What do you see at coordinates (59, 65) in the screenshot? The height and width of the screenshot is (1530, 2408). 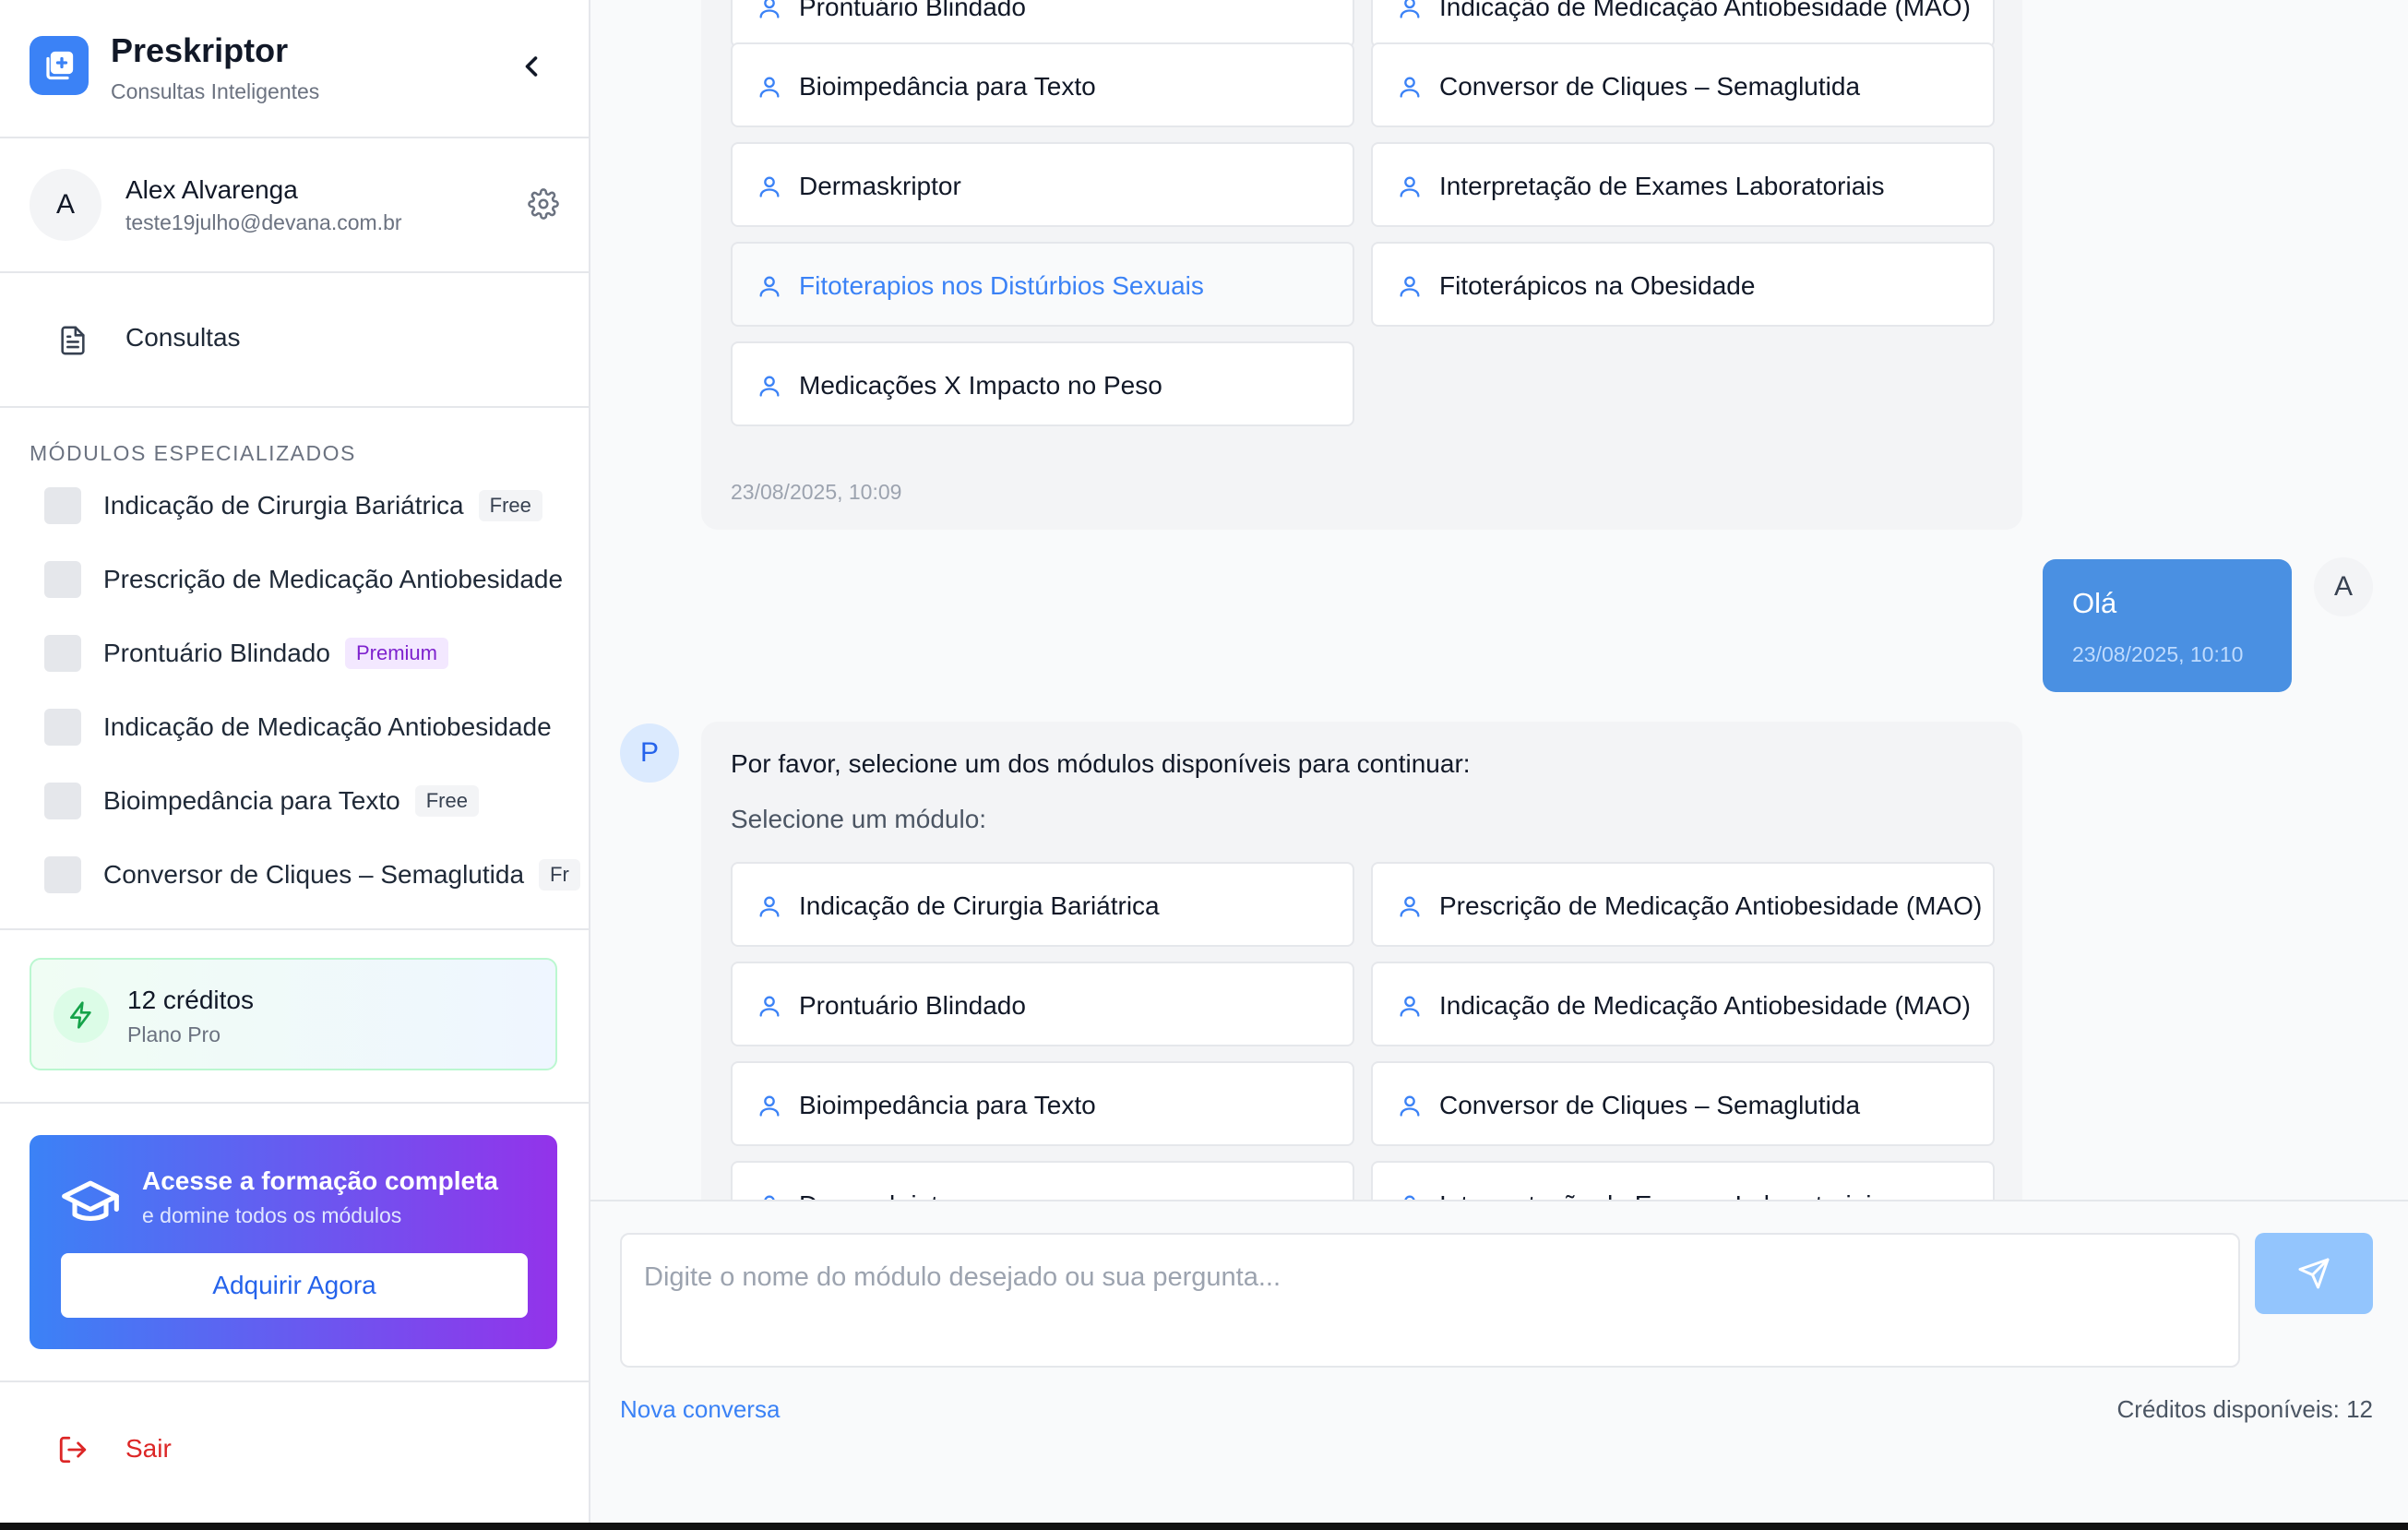 I see `logo-icon` at bounding box center [59, 65].